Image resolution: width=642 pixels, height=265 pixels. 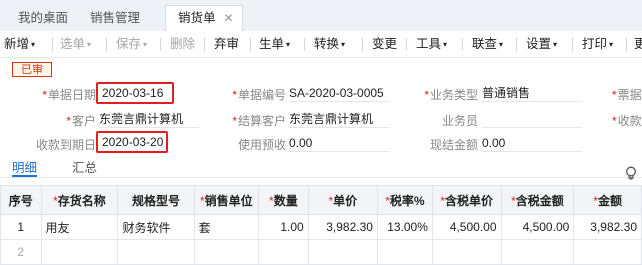 What do you see at coordinates (21, 227) in the screenshot?
I see `cell-index: 1` at bounding box center [21, 227].